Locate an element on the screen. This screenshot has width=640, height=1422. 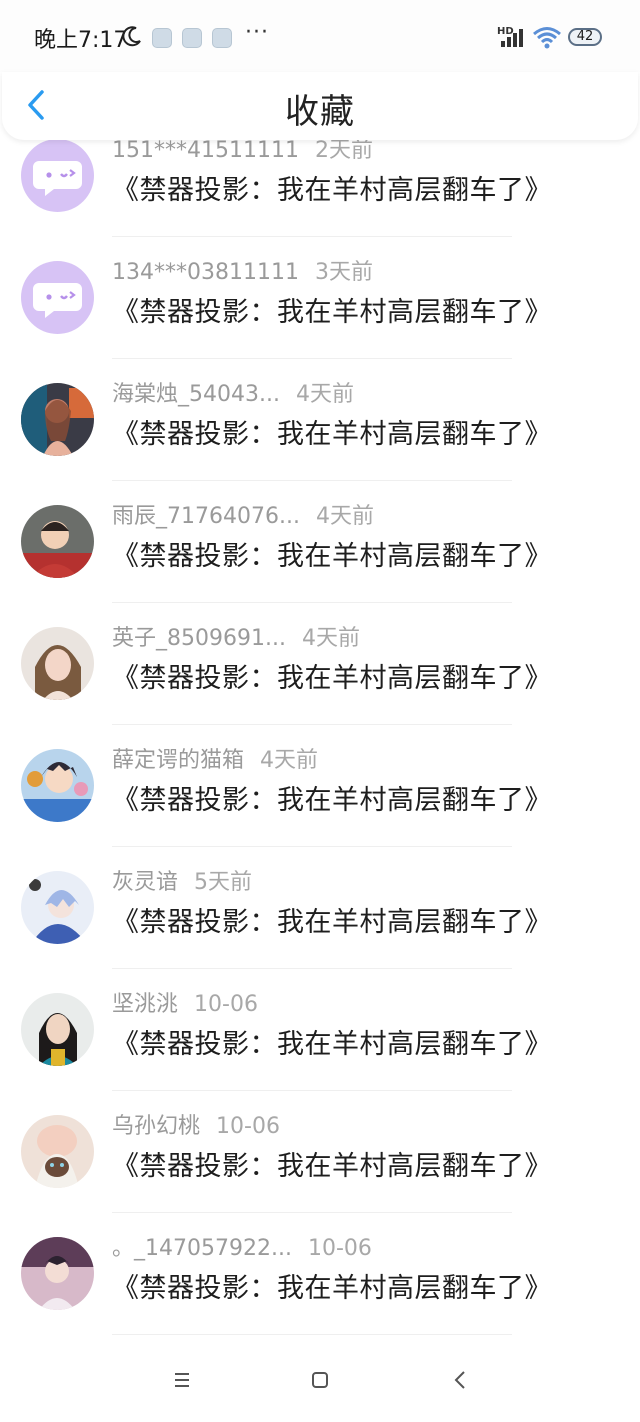
item-meta: 151***41511111 2天前 is located at coordinates (242, 152).